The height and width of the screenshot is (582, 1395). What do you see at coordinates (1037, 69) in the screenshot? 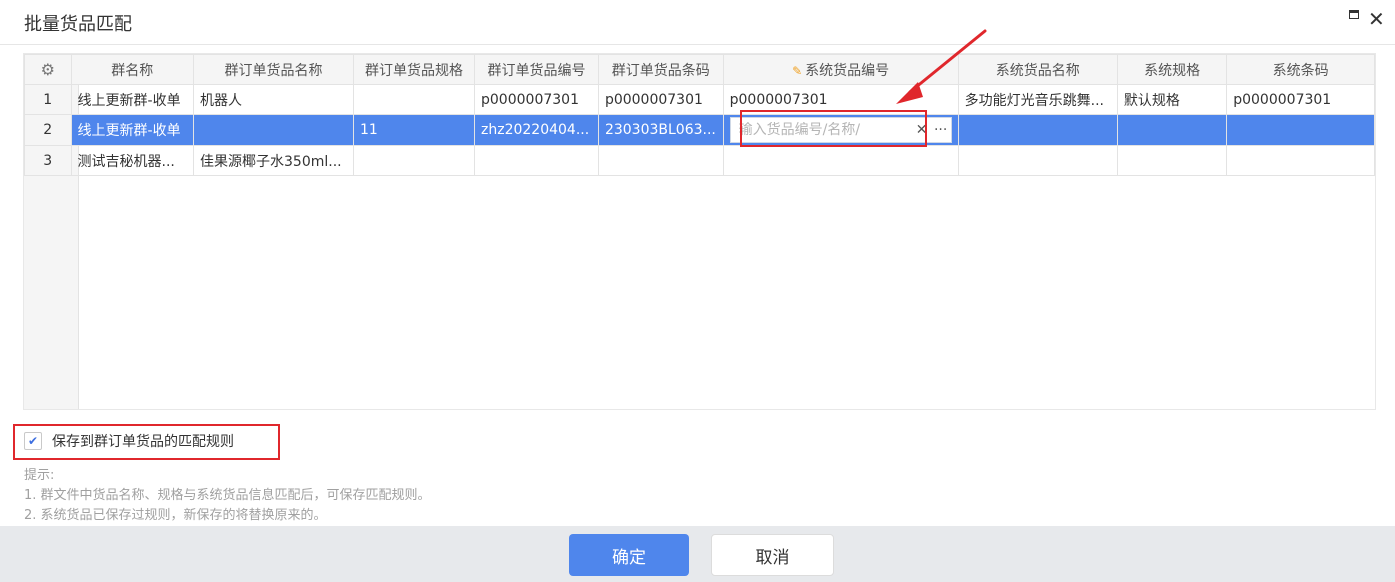
I see `column-header: 系统货品名称` at bounding box center [1037, 69].